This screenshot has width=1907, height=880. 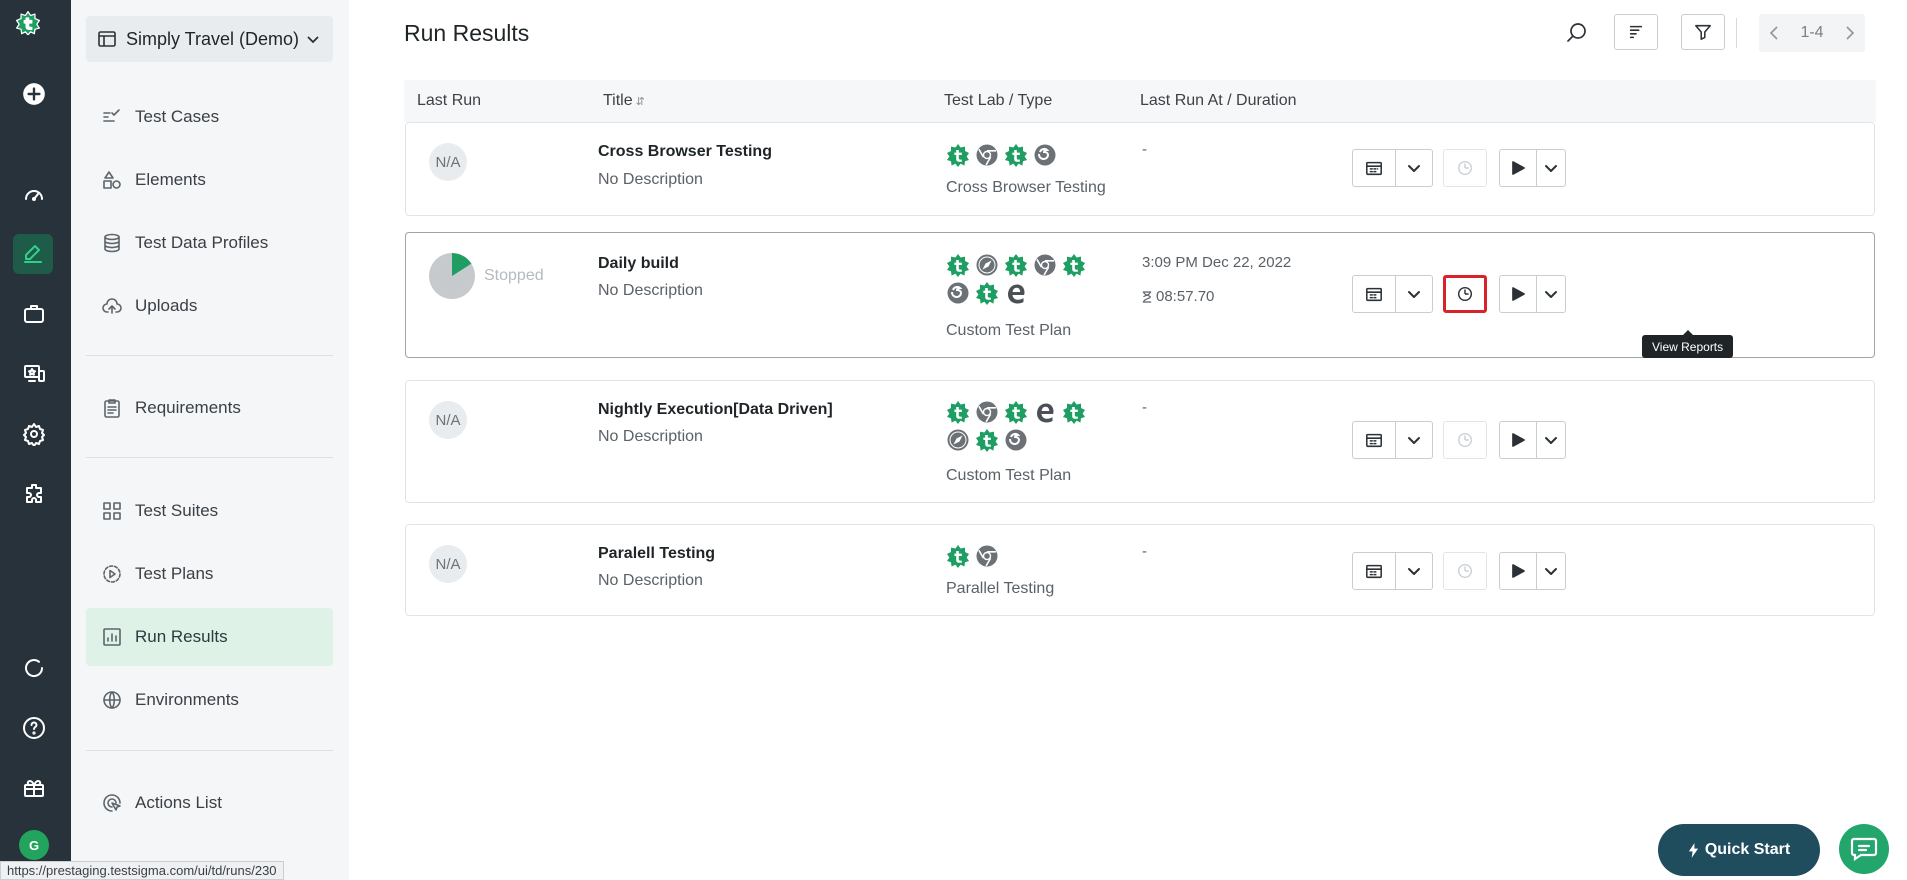 What do you see at coordinates (112, 306) in the screenshot?
I see `cloud-upload-icon` at bounding box center [112, 306].